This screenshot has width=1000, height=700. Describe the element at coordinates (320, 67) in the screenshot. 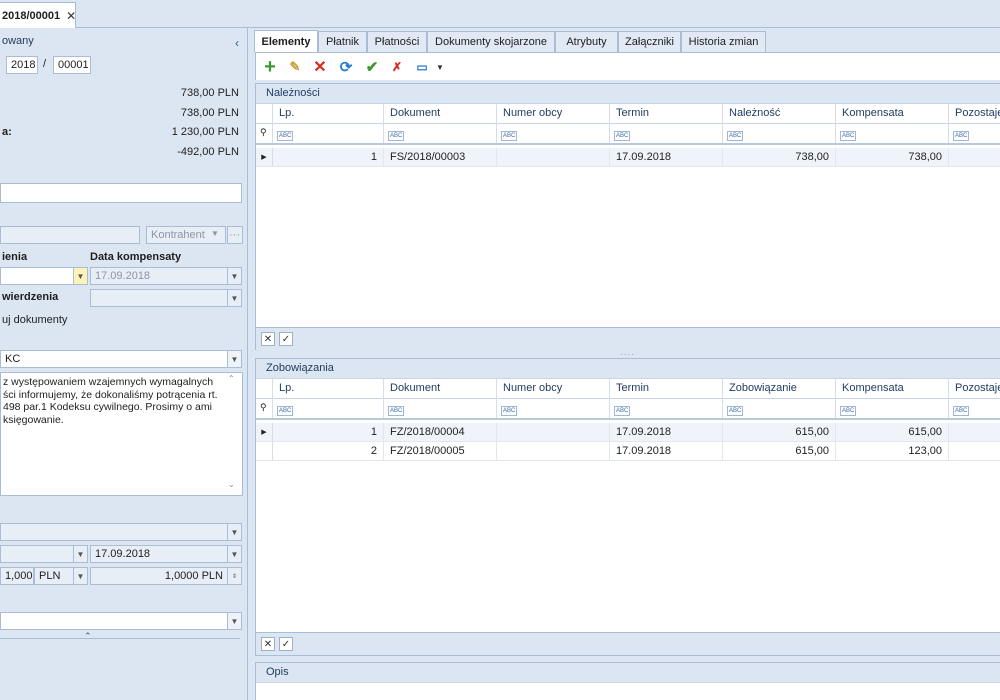

I see `delete-icon: ✕` at that location.